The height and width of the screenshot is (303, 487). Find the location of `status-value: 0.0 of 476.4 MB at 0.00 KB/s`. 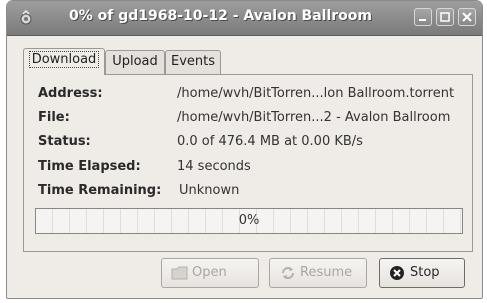

status-value: 0.0 of 476.4 MB at 0.00 KB/s is located at coordinates (270, 141).